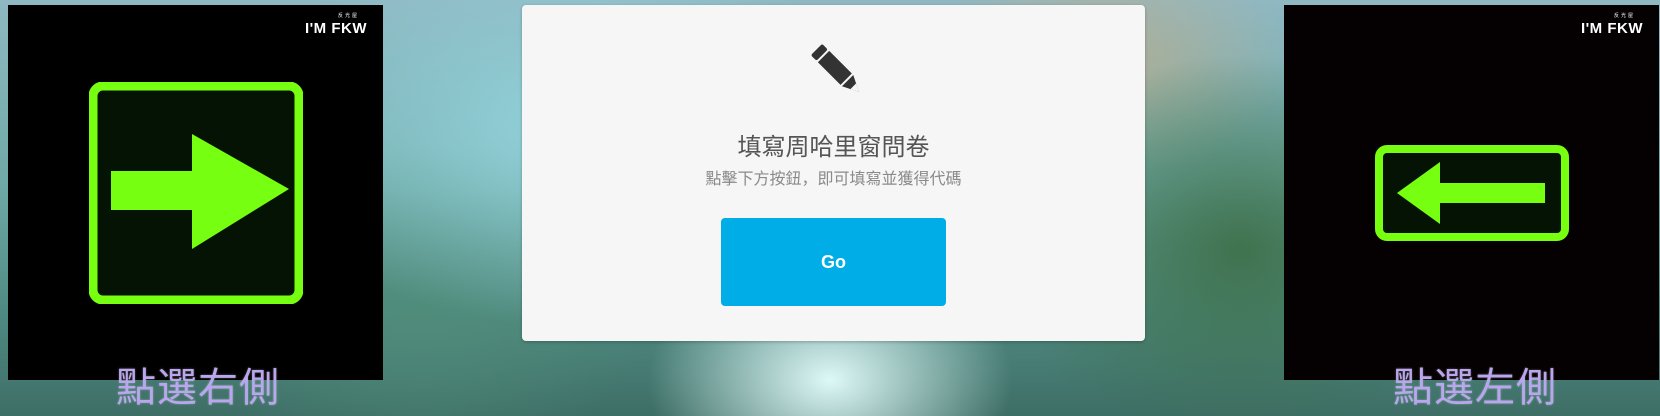  What do you see at coordinates (833, 147) in the screenshot?
I see `survey-title: 填寫周哈里窗問卷` at bounding box center [833, 147].